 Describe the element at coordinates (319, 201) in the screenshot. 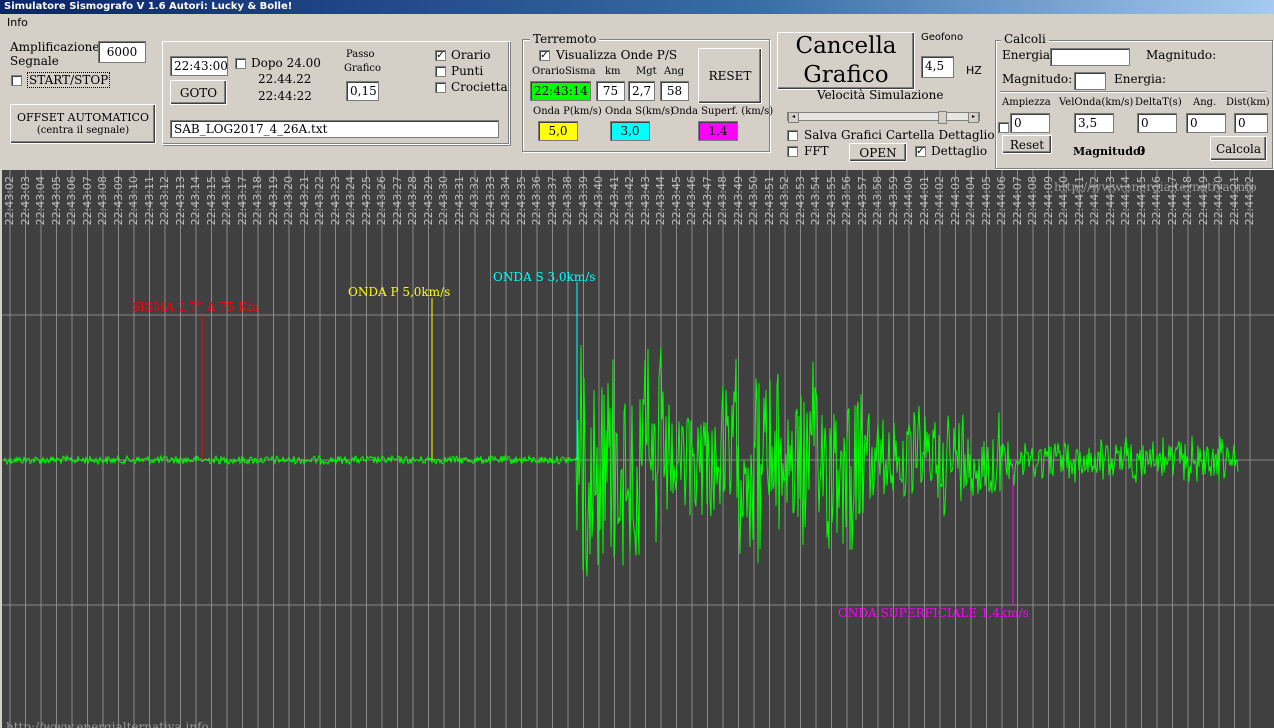

I see `time-tick-label: 22:43:22` at that location.